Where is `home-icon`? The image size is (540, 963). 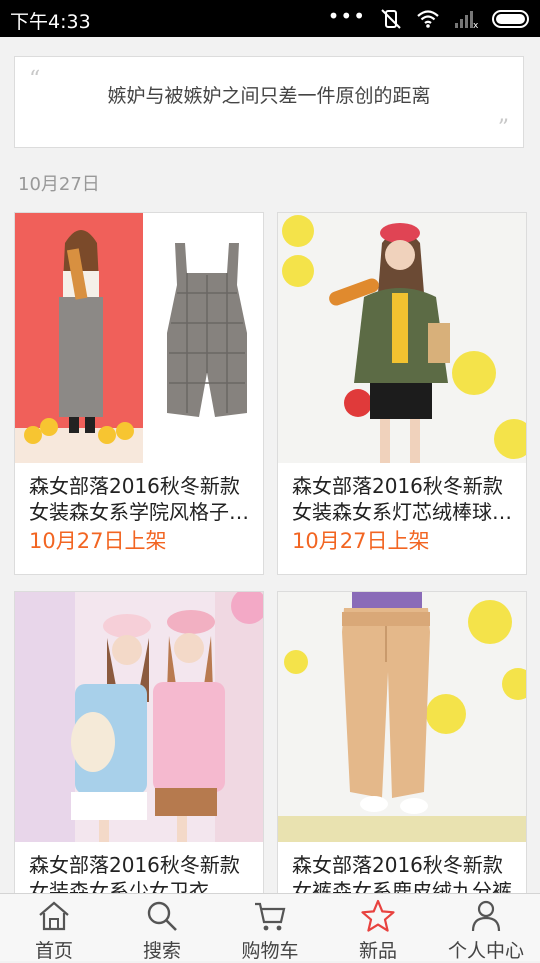
home-icon is located at coordinates (54, 916).